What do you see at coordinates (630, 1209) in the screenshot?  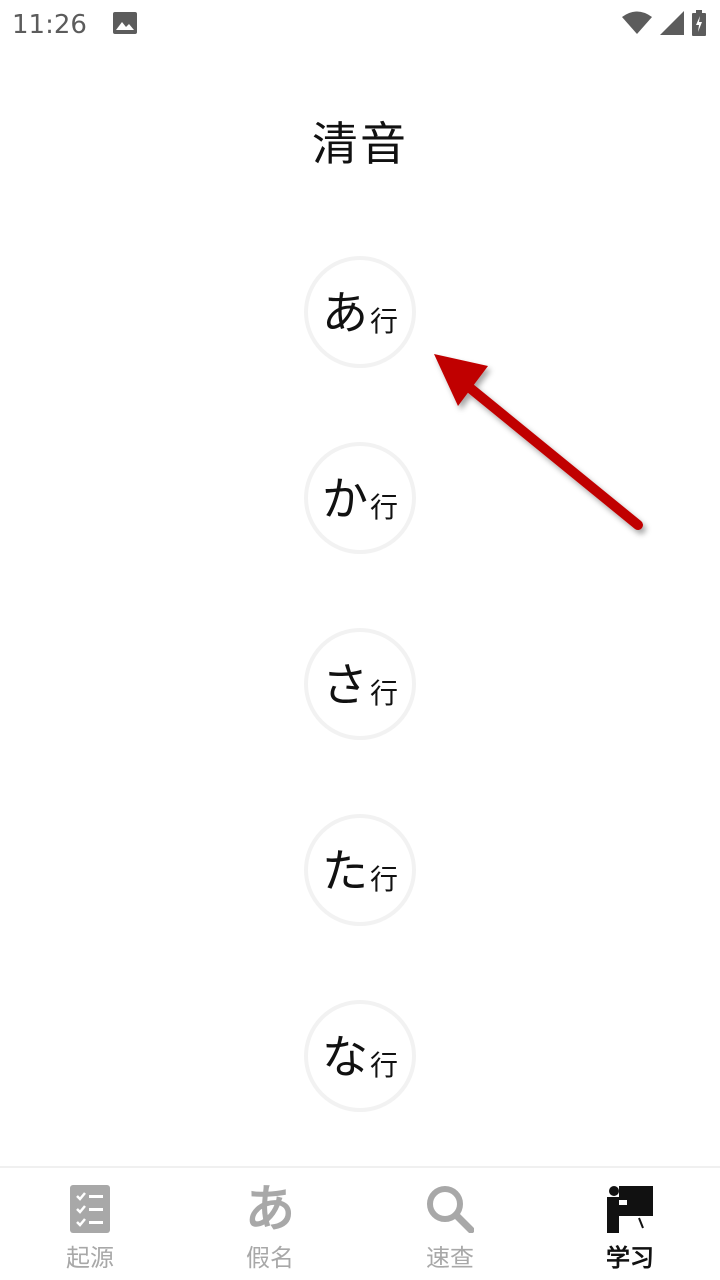 I see `teacher-board-icon` at bounding box center [630, 1209].